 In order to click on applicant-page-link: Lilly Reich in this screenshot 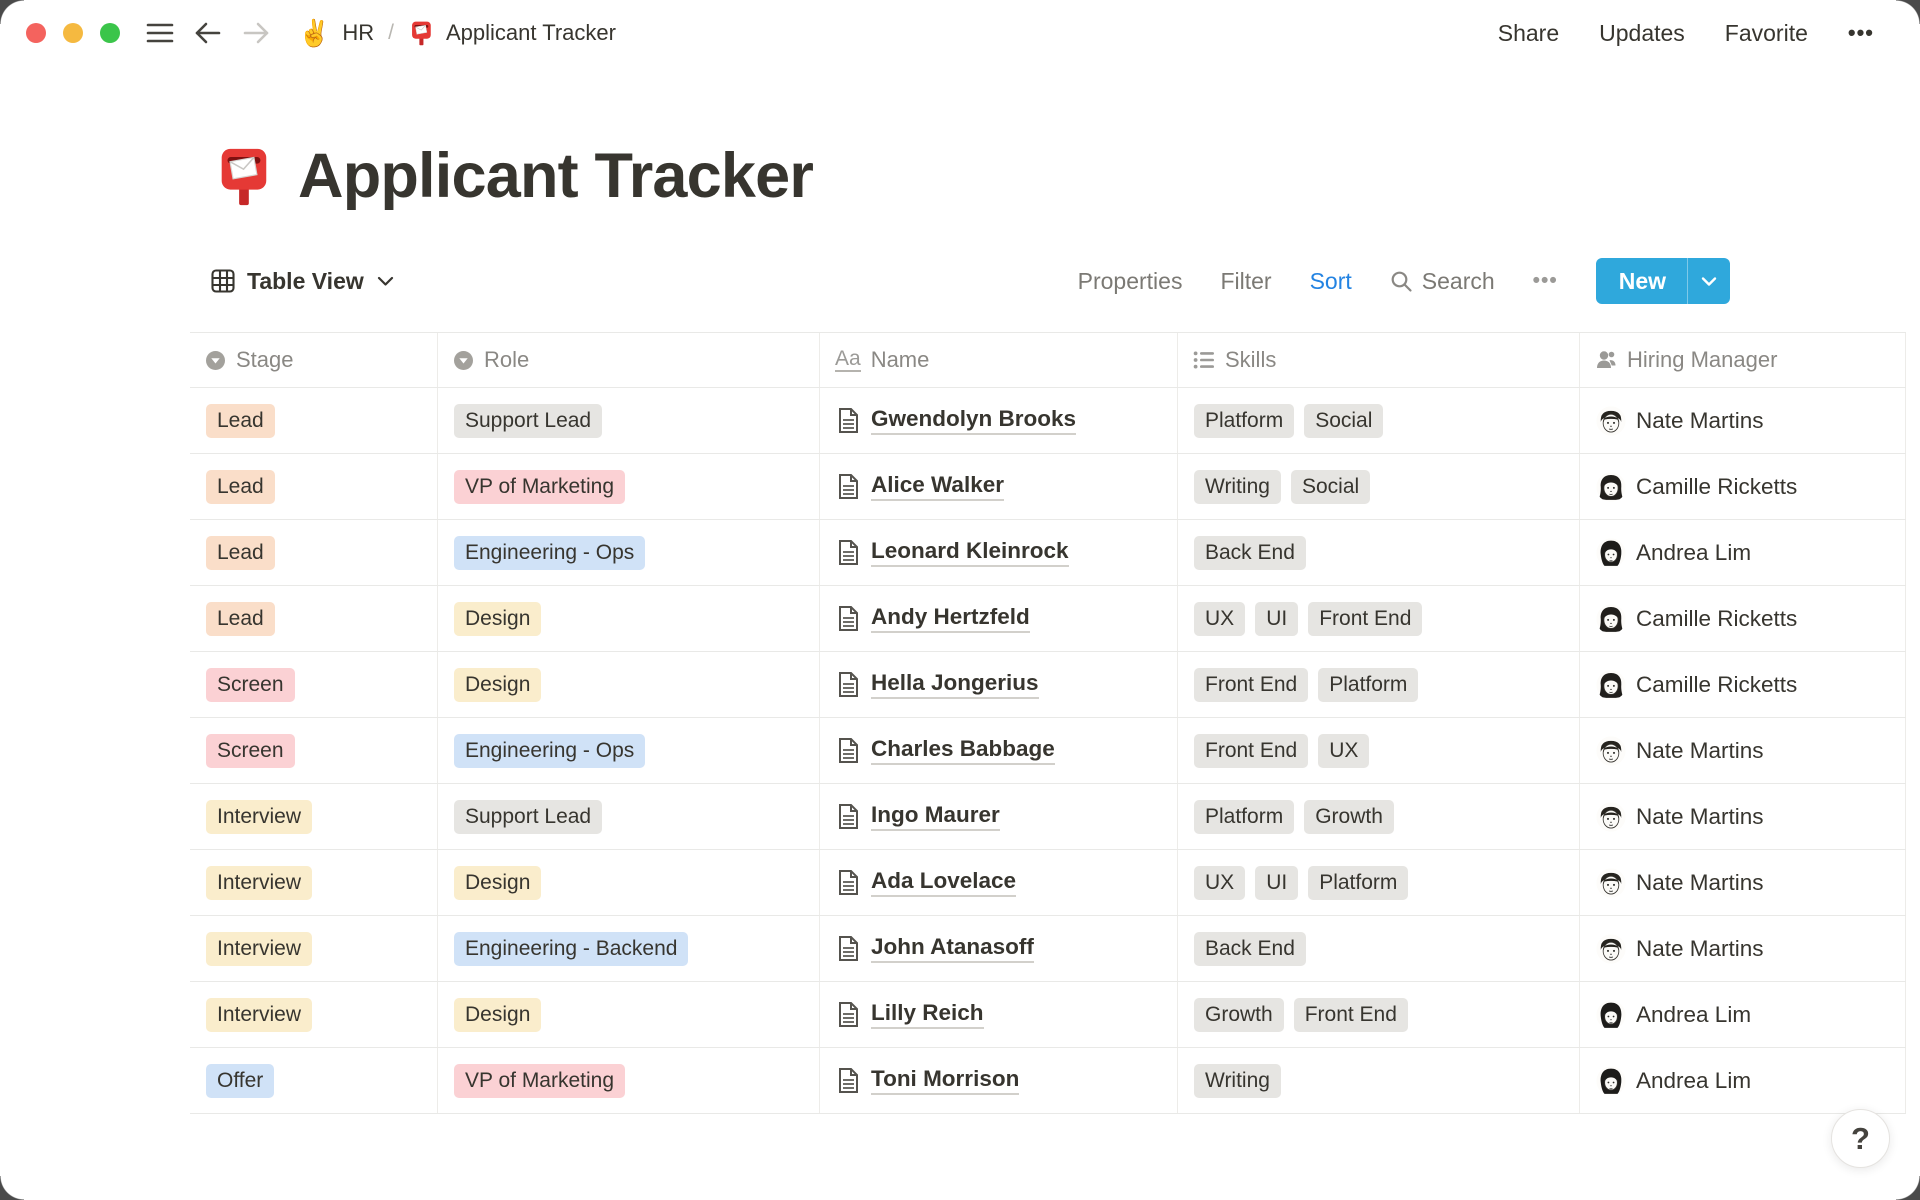, I will do `click(927, 1015)`.